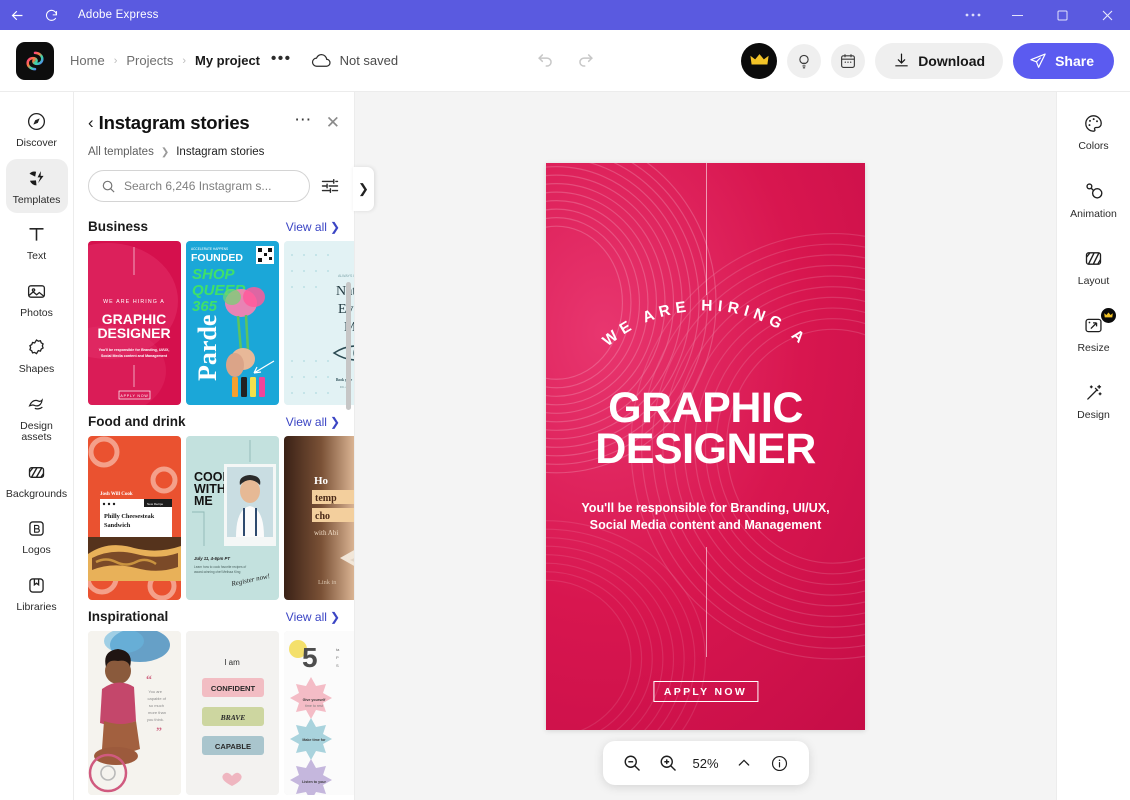  What do you see at coordinates (330, 186) in the screenshot?
I see `filter-sliders-icon` at bounding box center [330, 186].